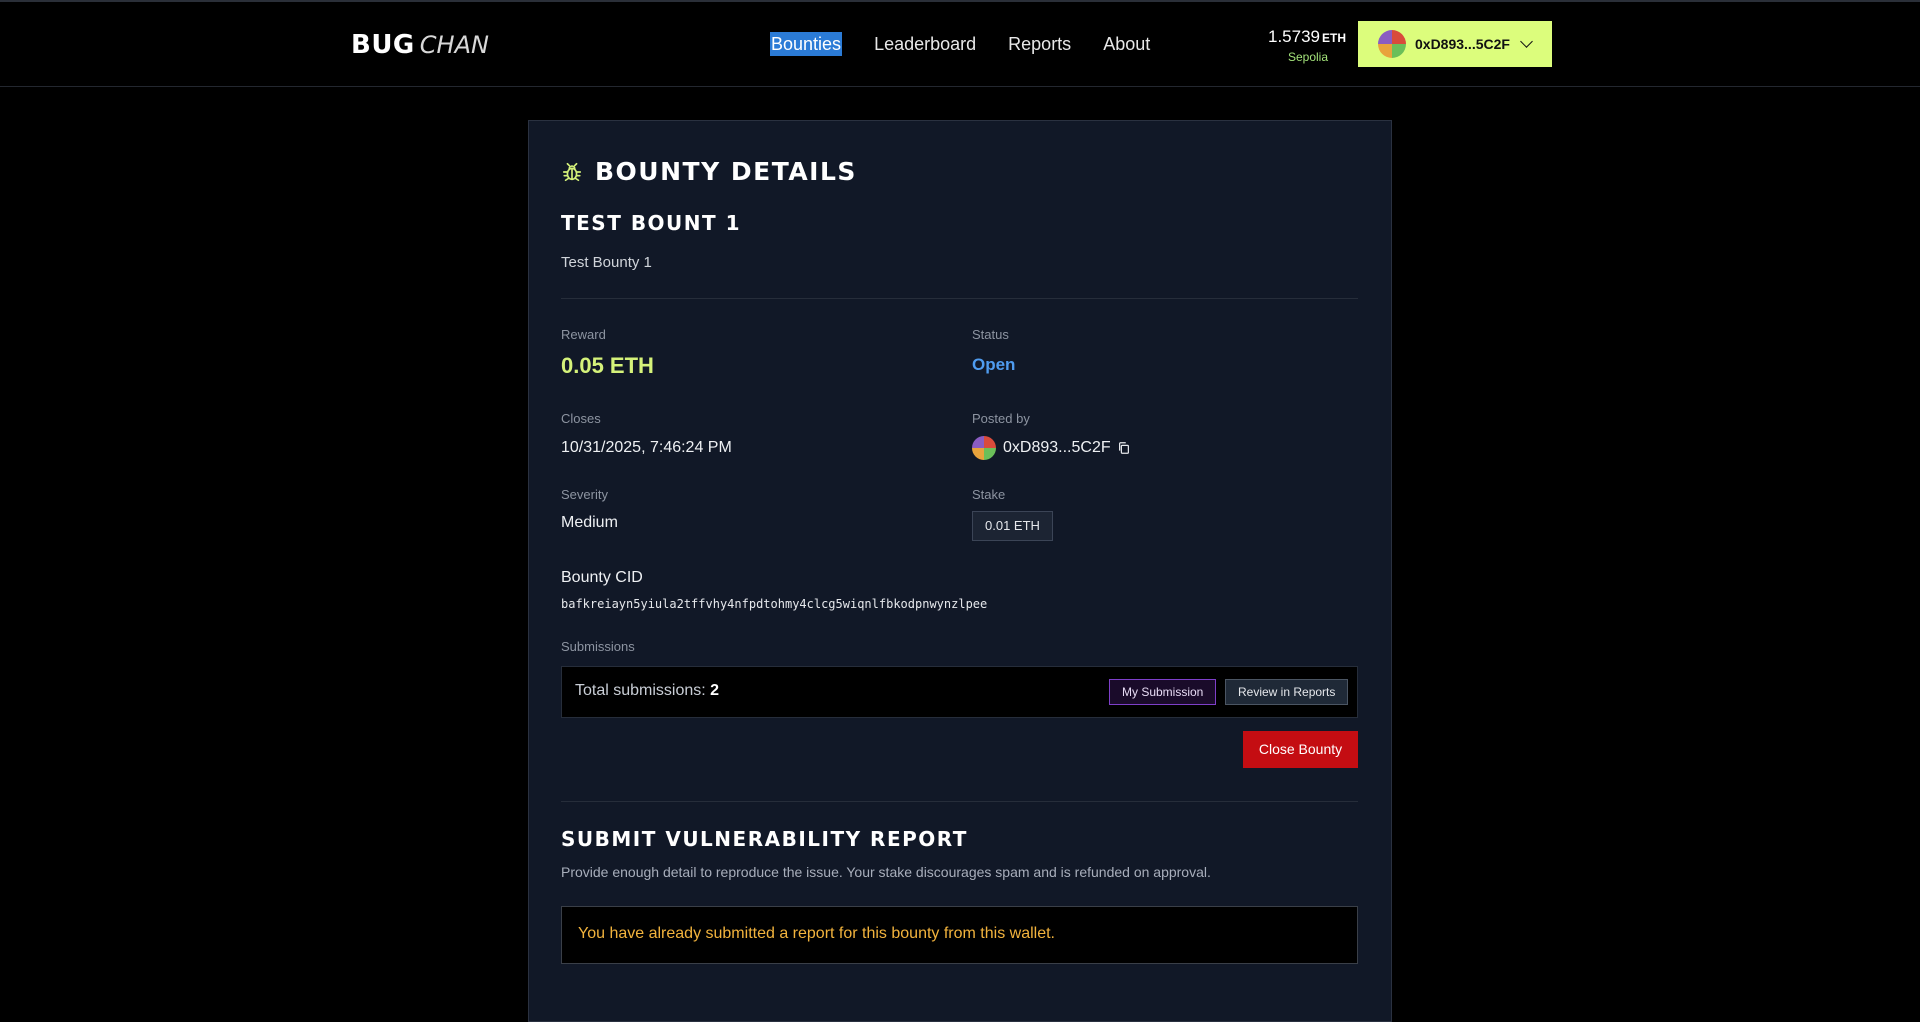 The width and height of the screenshot is (1920, 1022). Describe the element at coordinates (1124, 448) in the screenshot. I see `copy-icon` at that location.